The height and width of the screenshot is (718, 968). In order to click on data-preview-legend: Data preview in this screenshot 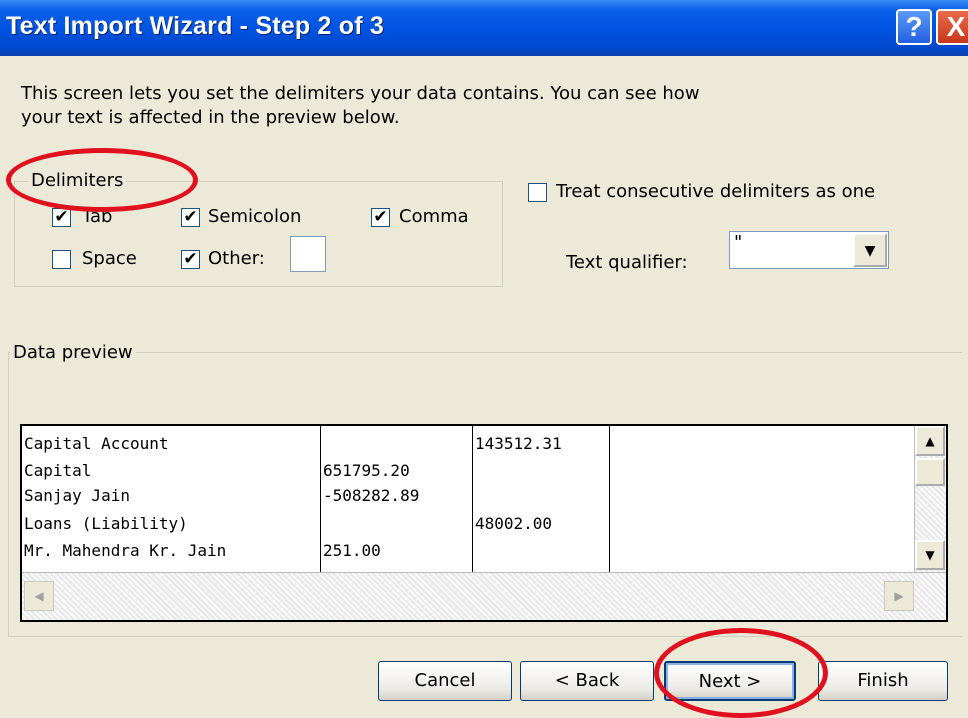, I will do `click(73, 353)`.